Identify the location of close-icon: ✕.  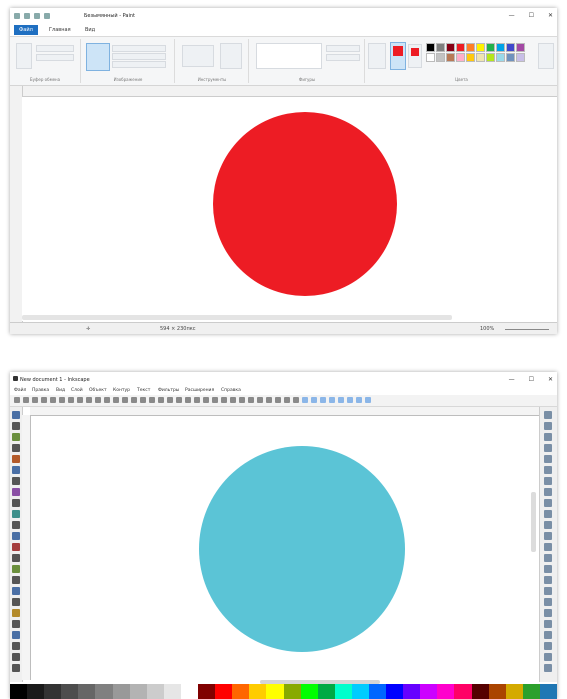
(550, 379).